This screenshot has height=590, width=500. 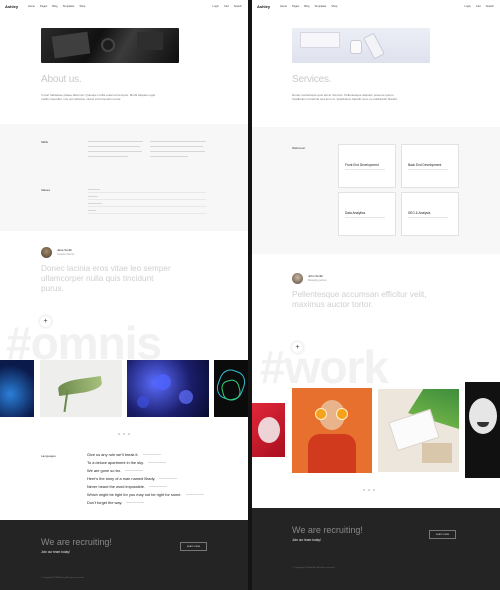 What do you see at coordinates (45, 190) in the screenshot?
I see `values-label: Values` at bounding box center [45, 190].